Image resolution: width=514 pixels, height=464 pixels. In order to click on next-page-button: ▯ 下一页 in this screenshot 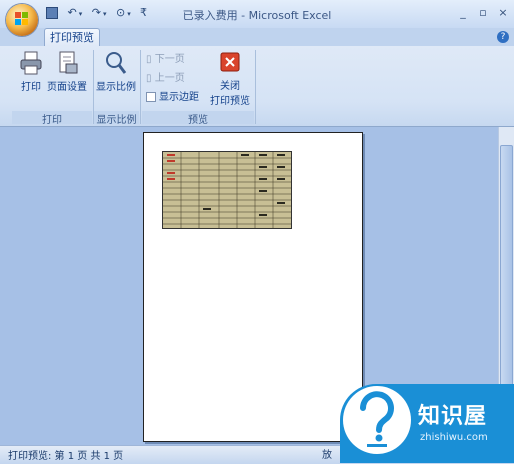, I will do `click(165, 60)`.